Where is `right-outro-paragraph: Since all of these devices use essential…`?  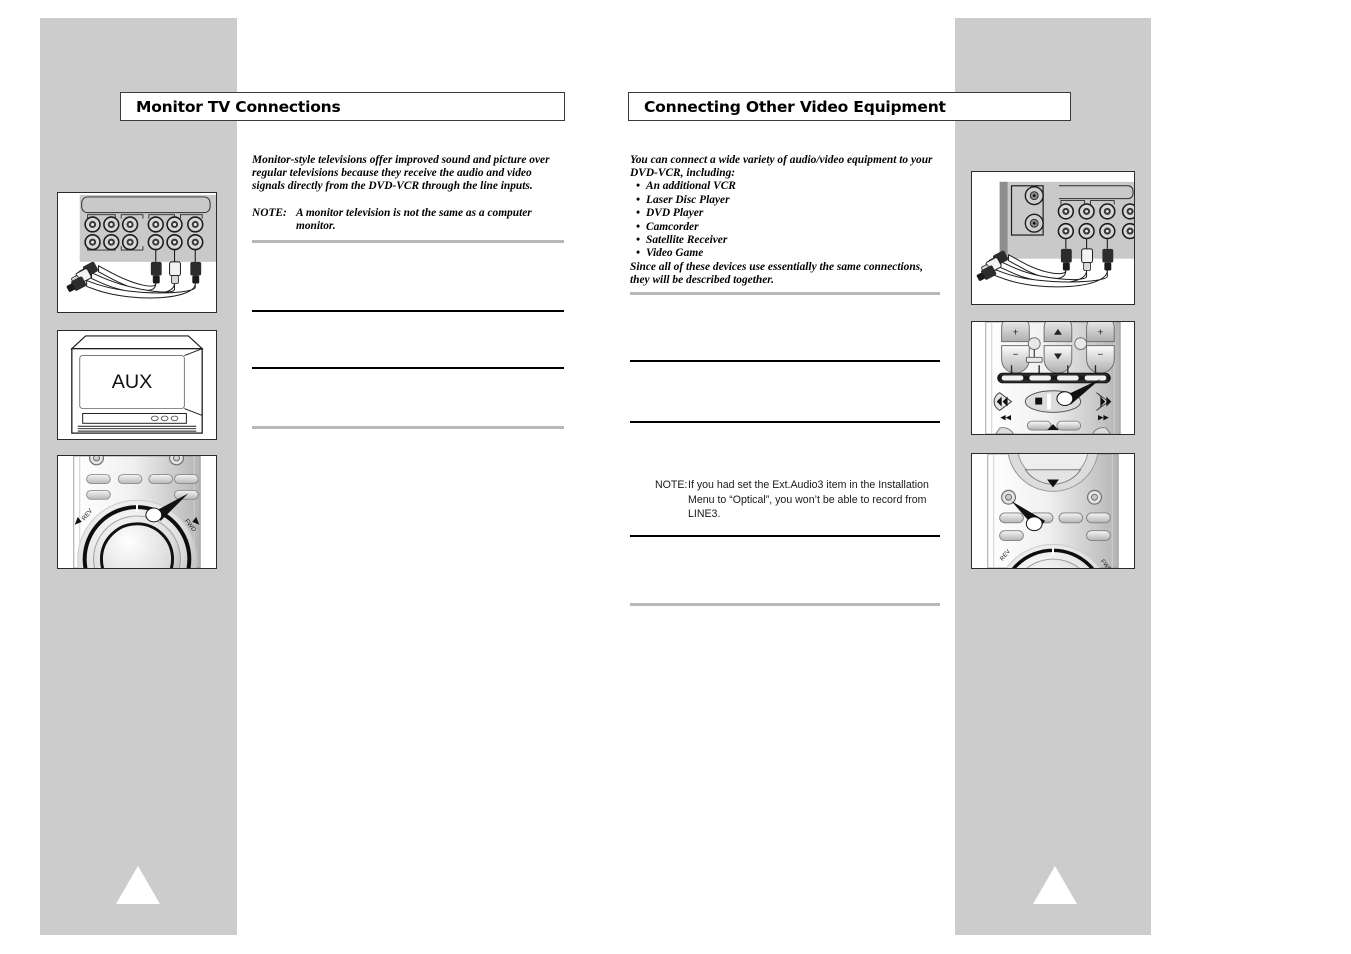
right-outro-paragraph: Since all of these devices use essential… is located at coordinates (776, 273).